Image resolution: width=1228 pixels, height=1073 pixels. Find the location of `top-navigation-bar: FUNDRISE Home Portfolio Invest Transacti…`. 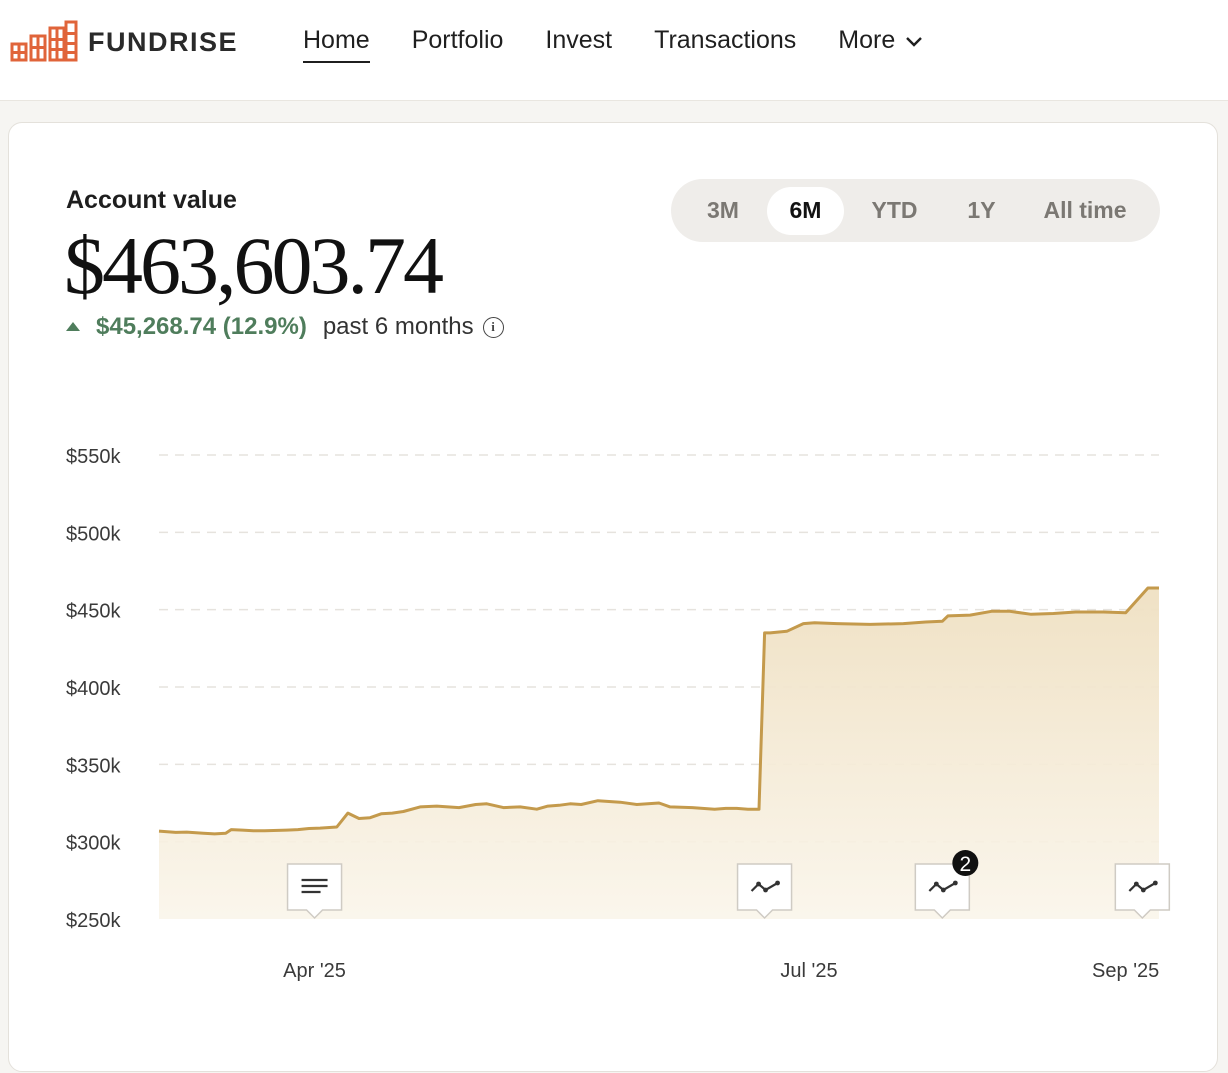

top-navigation-bar: FUNDRISE Home Portfolio Invest Transacti… is located at coordinates (614, 50).